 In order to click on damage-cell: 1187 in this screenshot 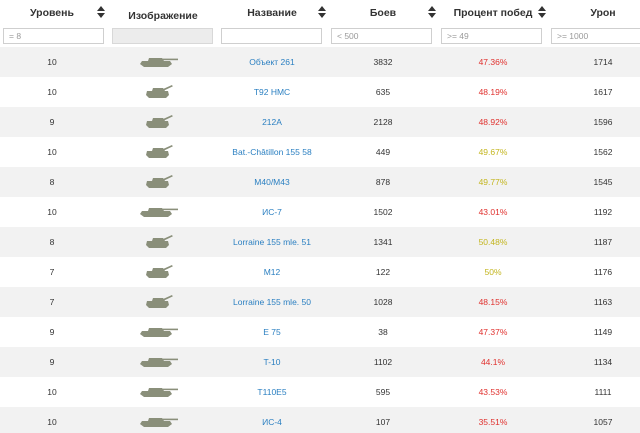, I will do `click(603, 242)`.